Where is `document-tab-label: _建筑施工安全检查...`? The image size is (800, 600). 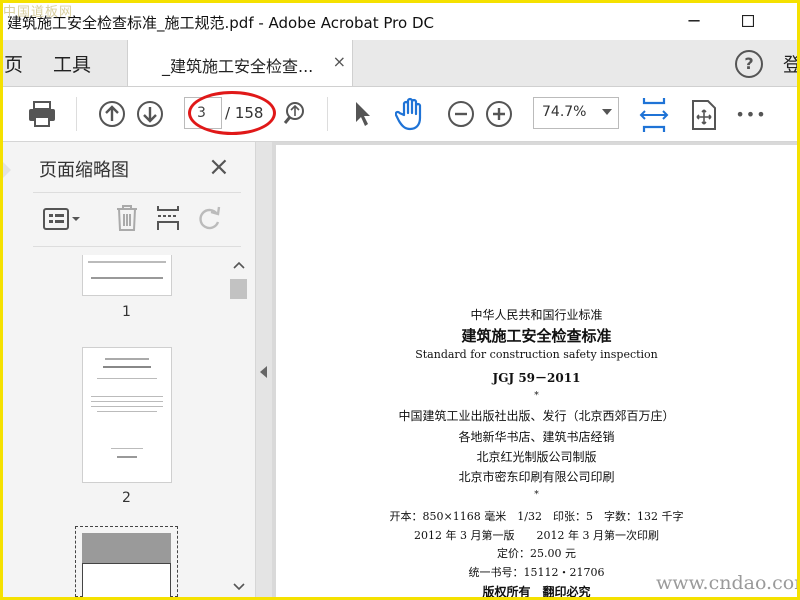 document-tab-label: _建筑施工安全检查... is located at coordinates (238, 66).